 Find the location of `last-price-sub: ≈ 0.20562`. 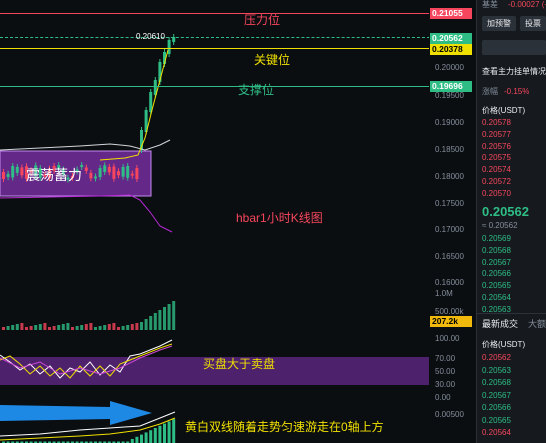

last-price-sub: ≈ 0.20562 is located at coordinates (500, 225).